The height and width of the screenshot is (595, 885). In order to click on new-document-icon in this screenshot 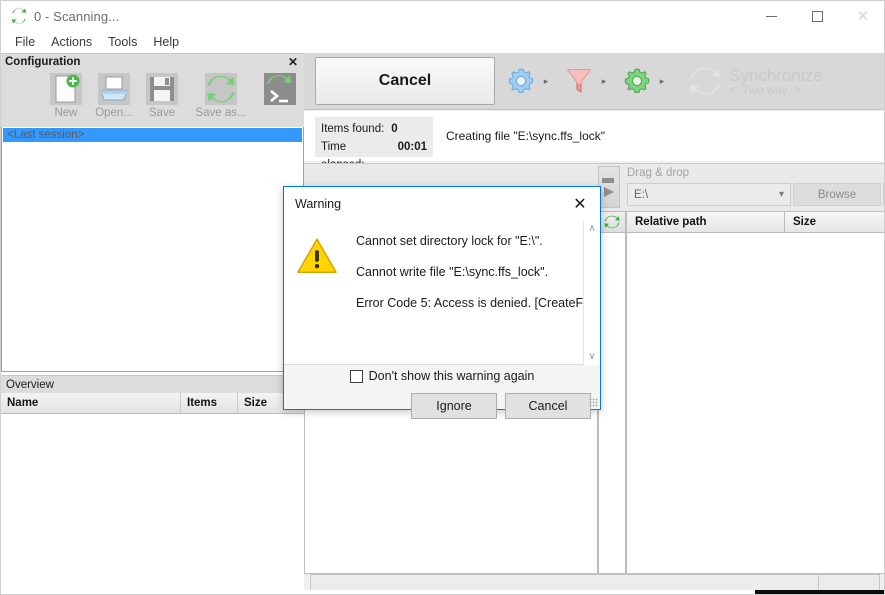, I will do `click(66, 89)`.